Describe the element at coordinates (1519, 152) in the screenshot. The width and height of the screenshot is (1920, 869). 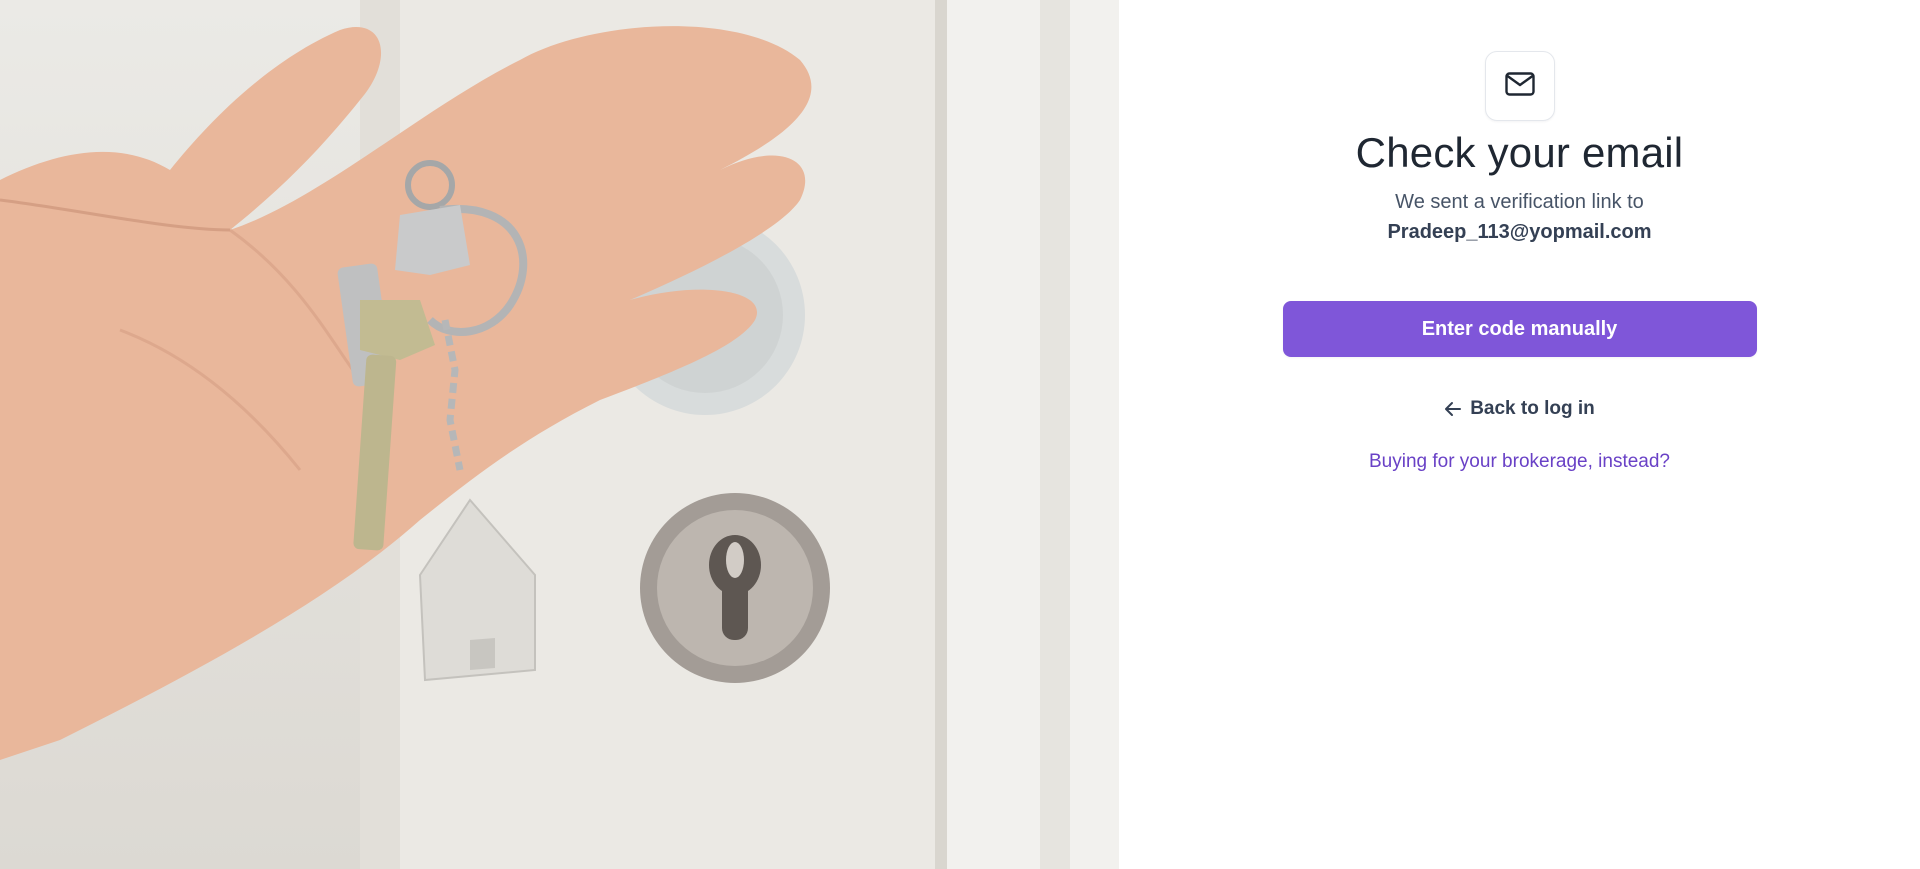
I see `page-title: Check your email` at that location.